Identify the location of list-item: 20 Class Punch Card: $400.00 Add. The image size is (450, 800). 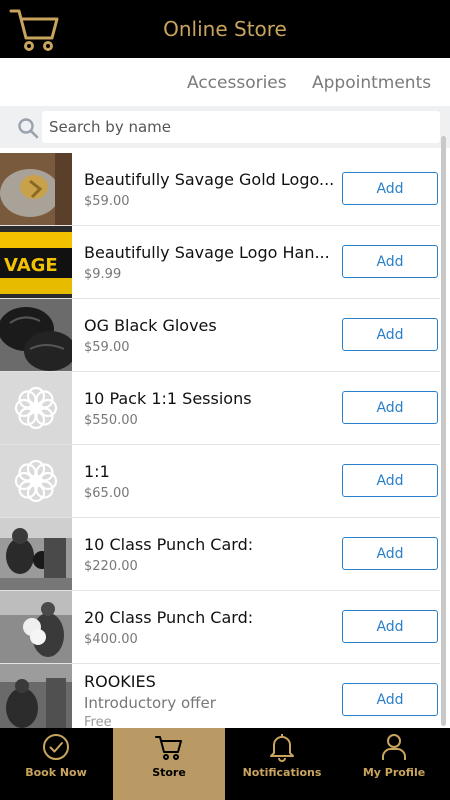
(220, 627).